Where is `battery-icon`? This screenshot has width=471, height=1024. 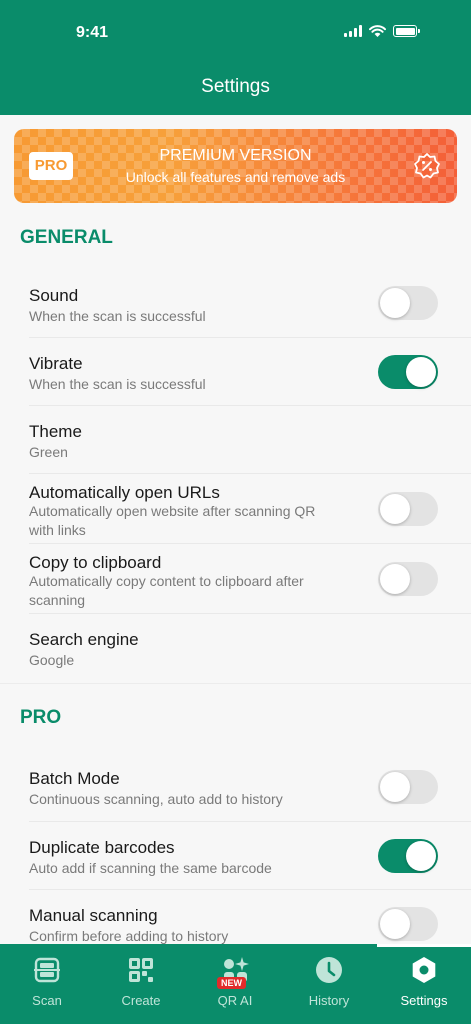 battery-icon is located at coordinates (406, 31).